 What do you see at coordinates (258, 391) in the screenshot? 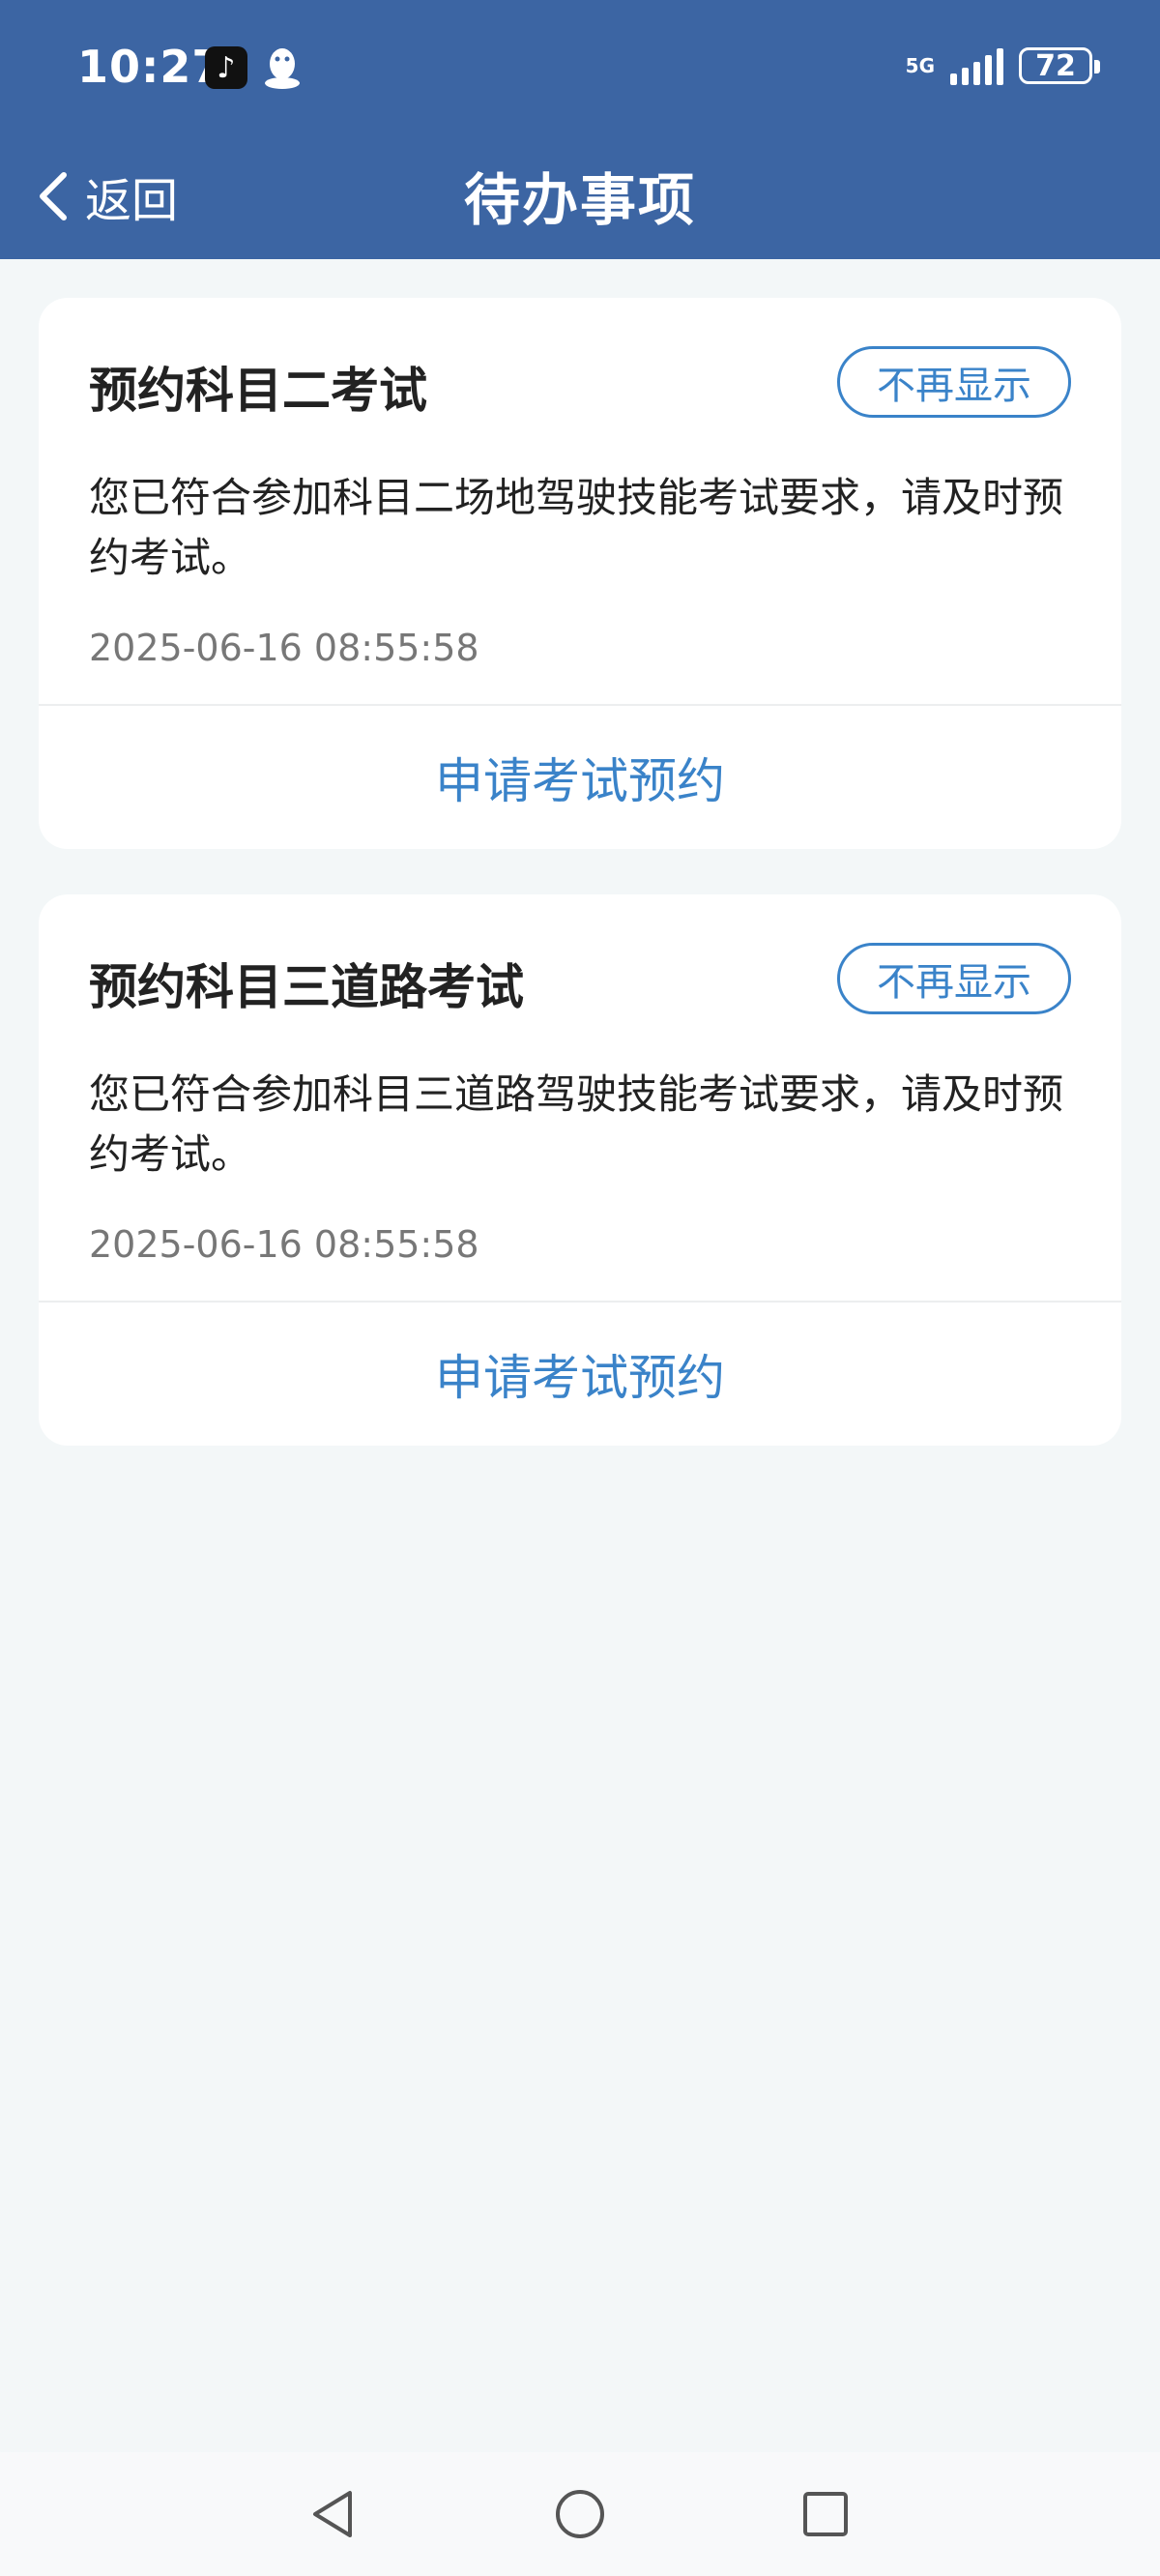
I see `card-title: 预约科目二考试` at bounding box center [258, 391].